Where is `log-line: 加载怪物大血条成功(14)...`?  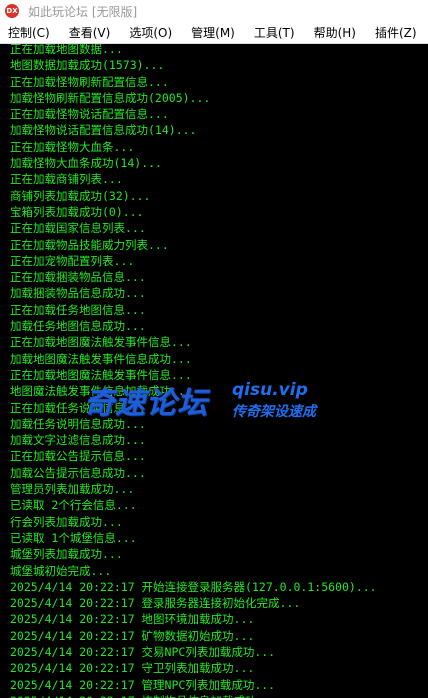
log-line: 加载怪物大血条成功(14)... is located at coordinates (86, 163).